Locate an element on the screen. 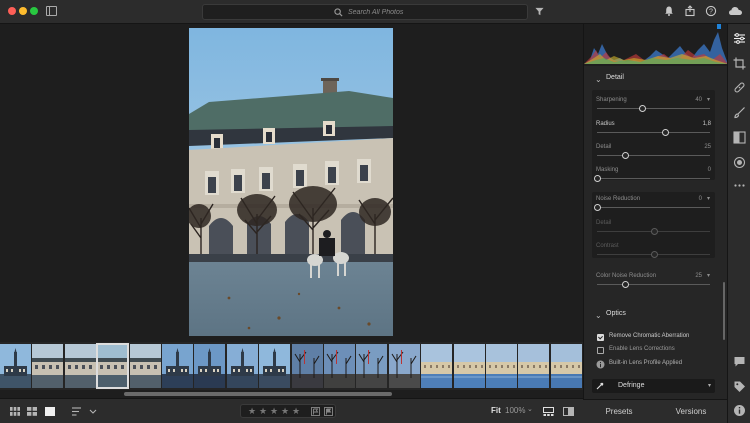 The width and height of the screenshot is (750, 423). info-panel-icon is located at coordinates (739, 410).